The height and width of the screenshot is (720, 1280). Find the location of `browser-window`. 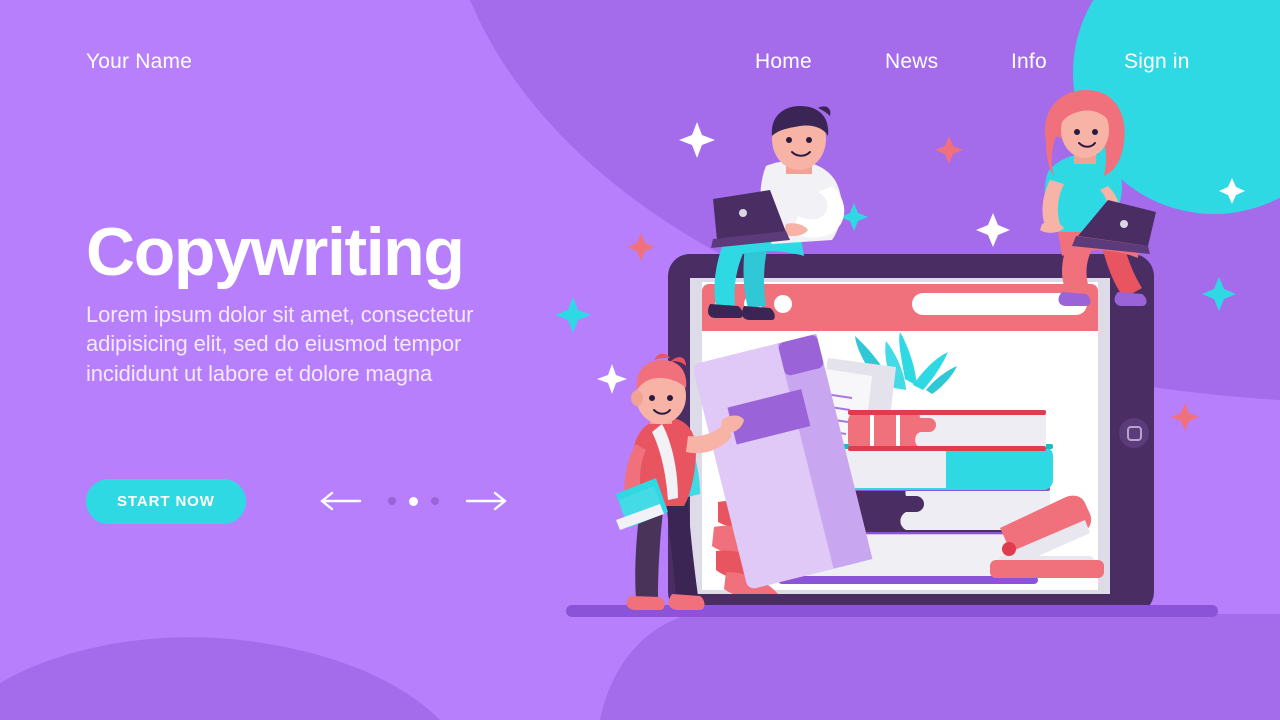

browser-window is located at coordinates (898, 438).